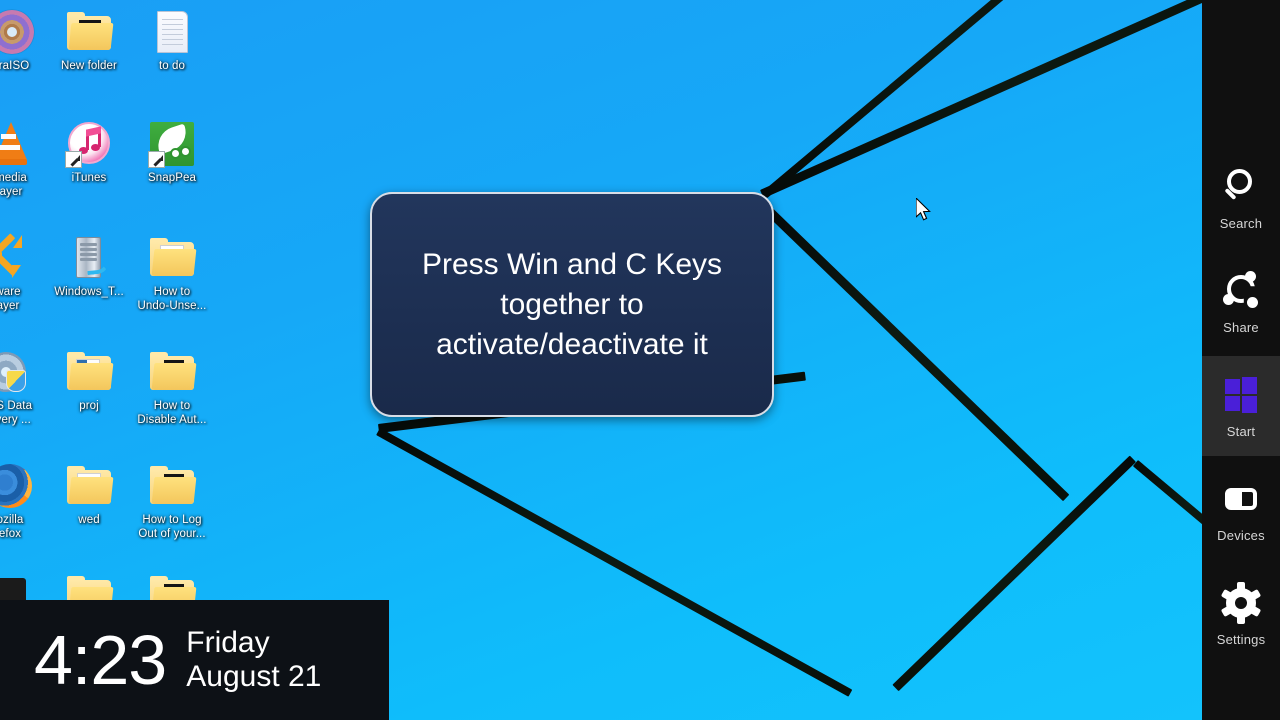 The width and height of the screenshot is (1280, 720). I want to click on charm-start: Start, so click(1241, 406).